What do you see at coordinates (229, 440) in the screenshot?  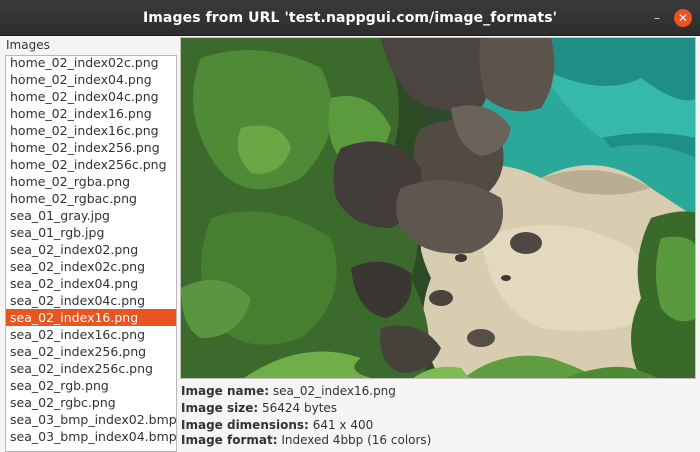 I see `image-format-label: Image format:` at bounding box center [229, 440].